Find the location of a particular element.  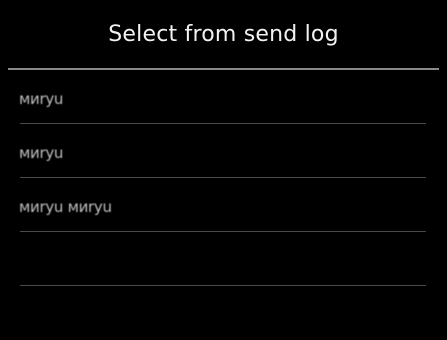

send-log-item-label: миryu миryu is located at coordinates (65, 207).